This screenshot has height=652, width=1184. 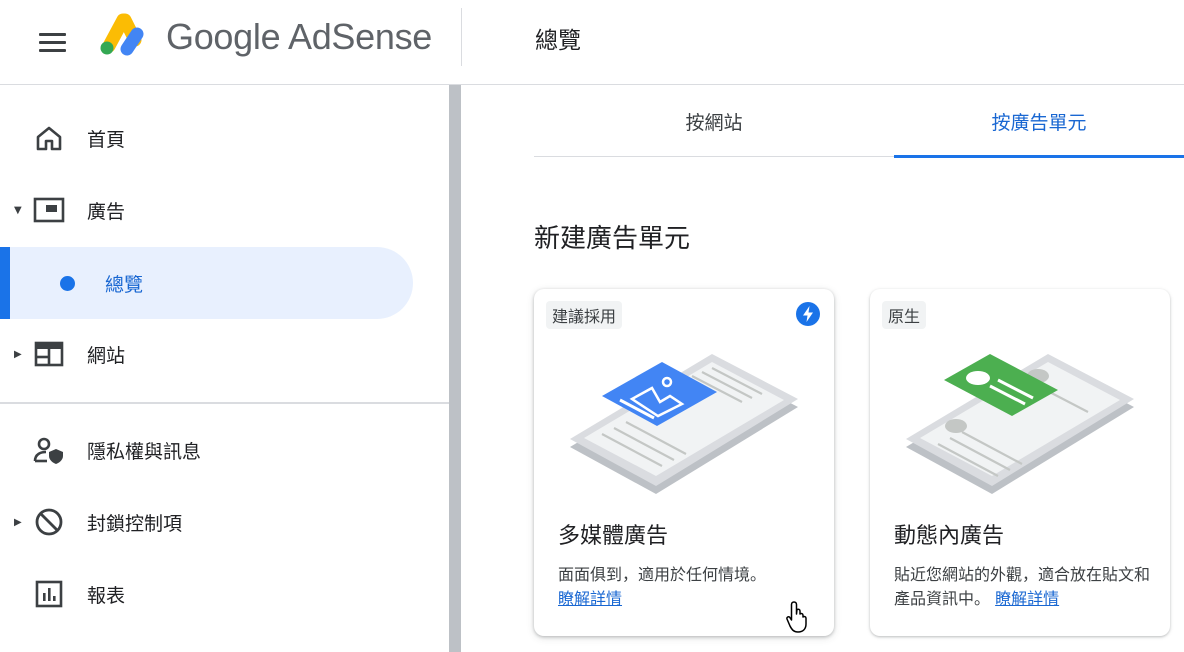 I want to click on hand-cursor-icon, so click(x=796, y=617).